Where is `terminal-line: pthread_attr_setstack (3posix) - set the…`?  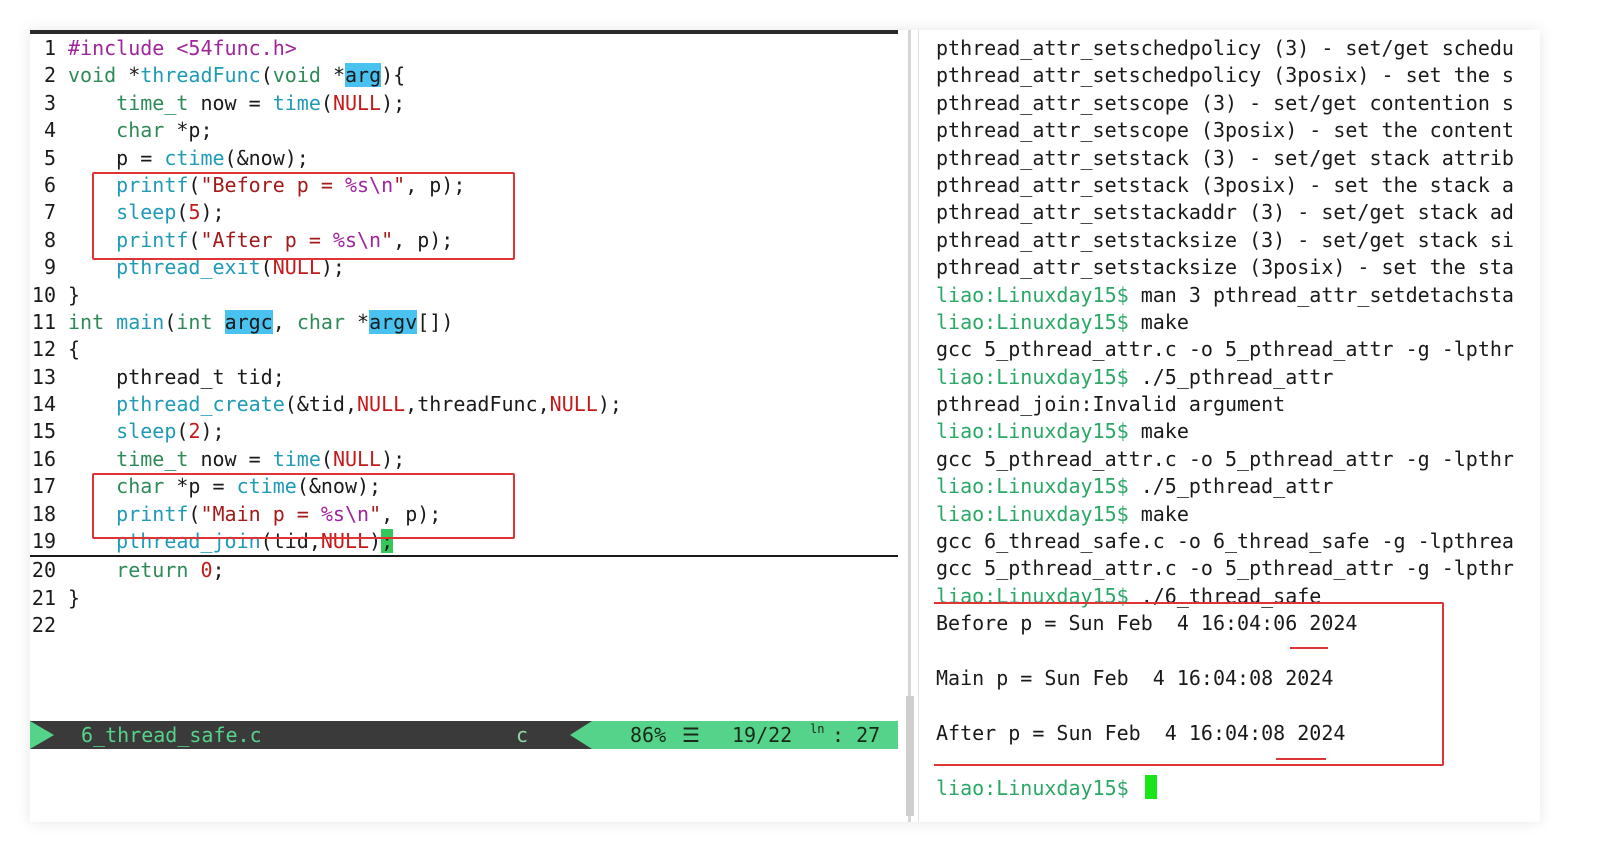
terminal-line: pthread_attr_setstack (3posix) - set the… is located at coordinates (1237, 185).